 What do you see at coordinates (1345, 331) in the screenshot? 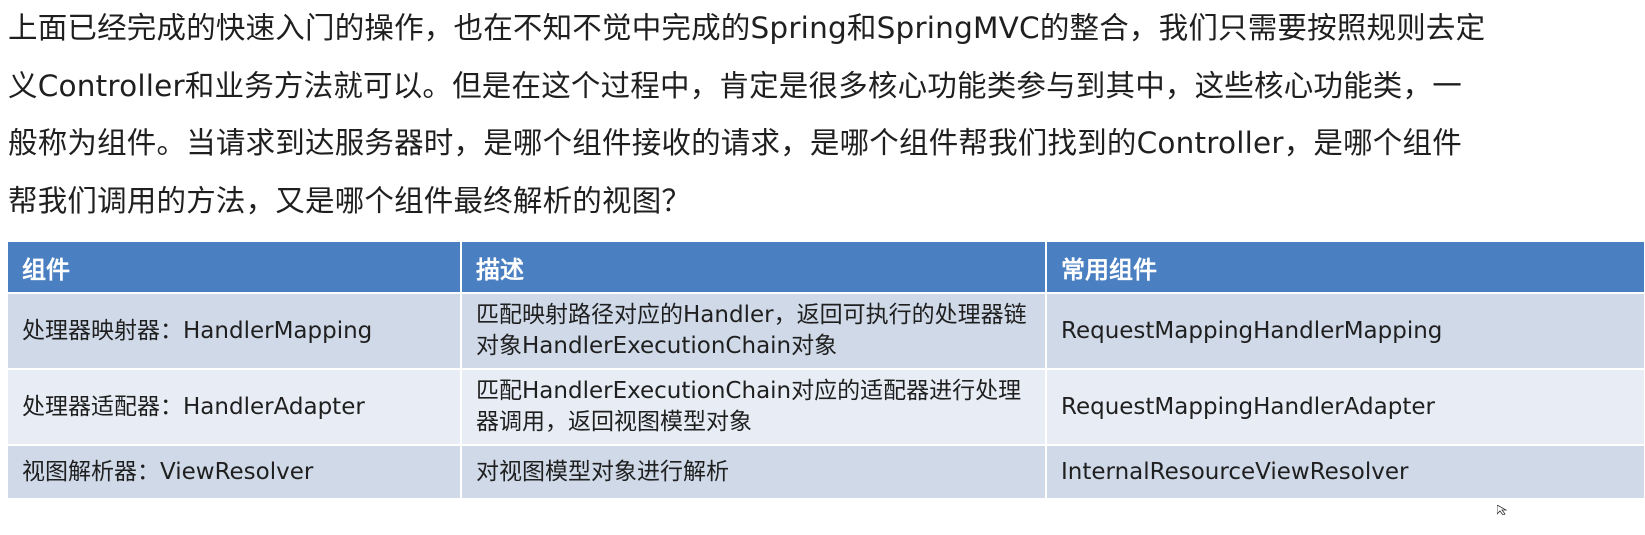
I see `cell-common-component: RequestMappingHandlerMapping` at bounding box center [1345, 331].